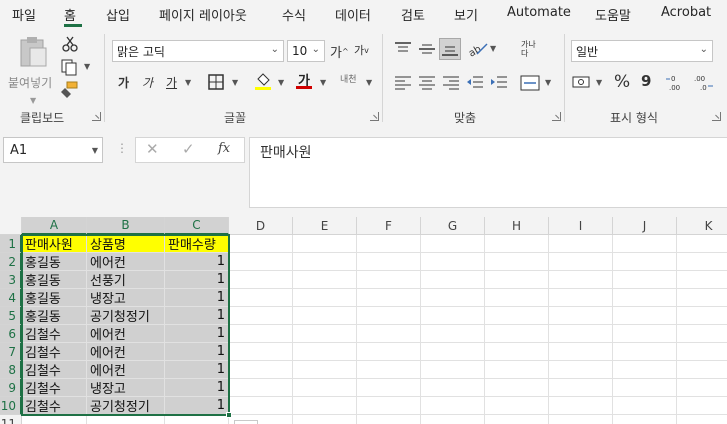  What do you see at coordinates (450, 49) in the screenshot?
I see `align-bottom-button` at bounding box center [450, 49].